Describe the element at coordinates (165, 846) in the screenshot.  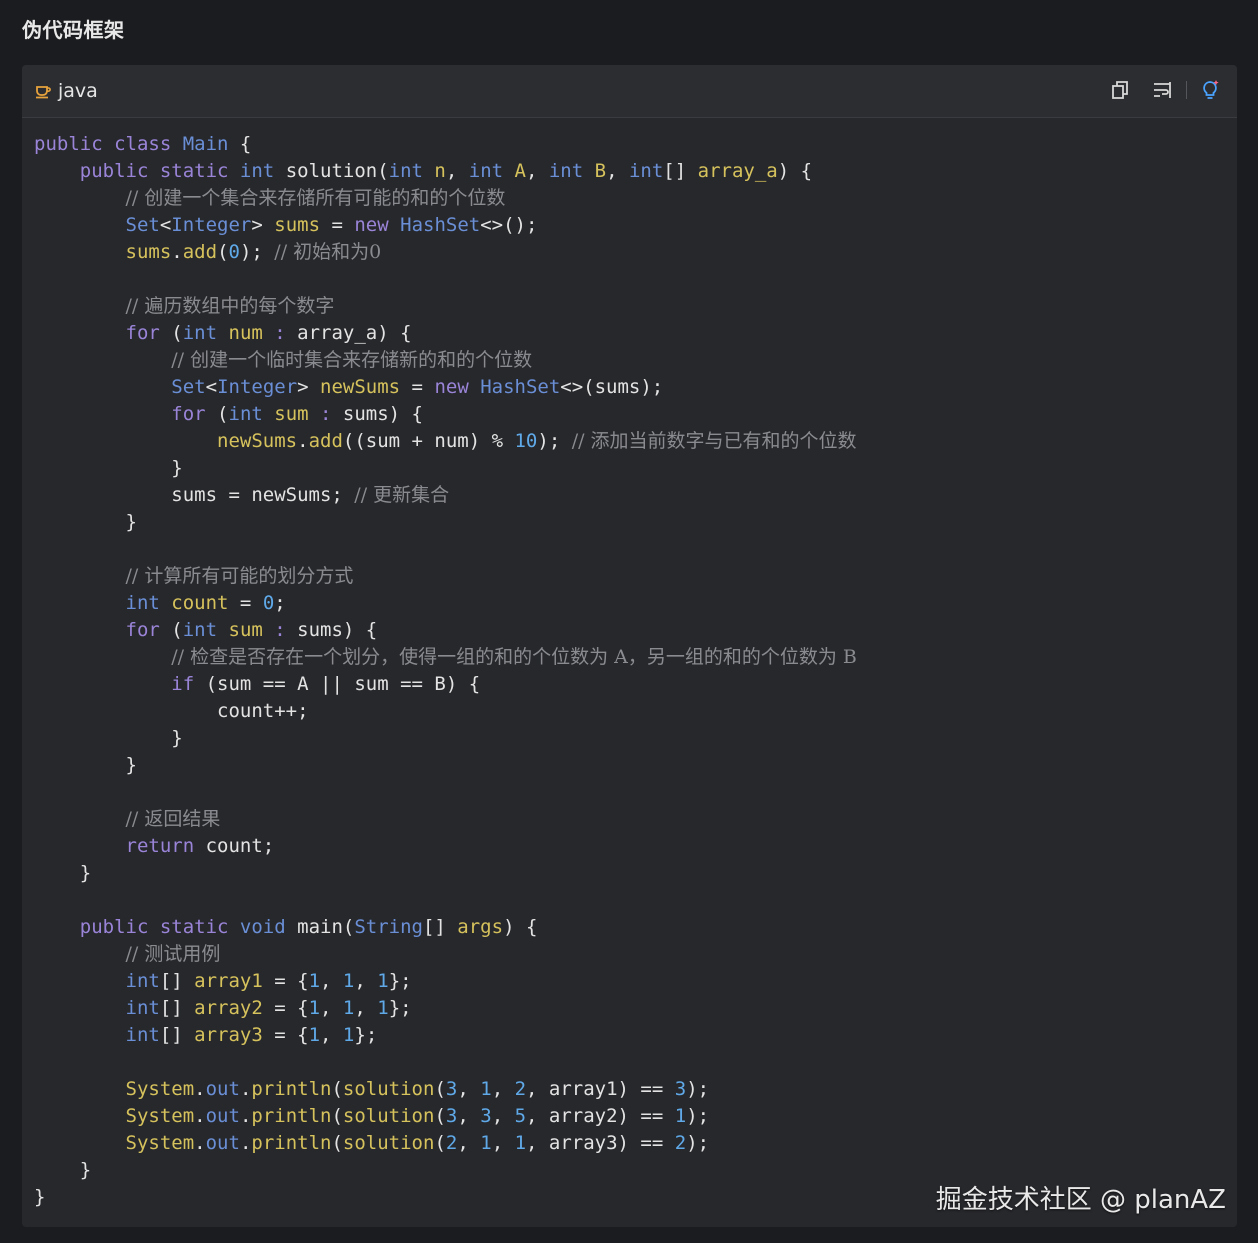
I see `code-token: return` at that location.